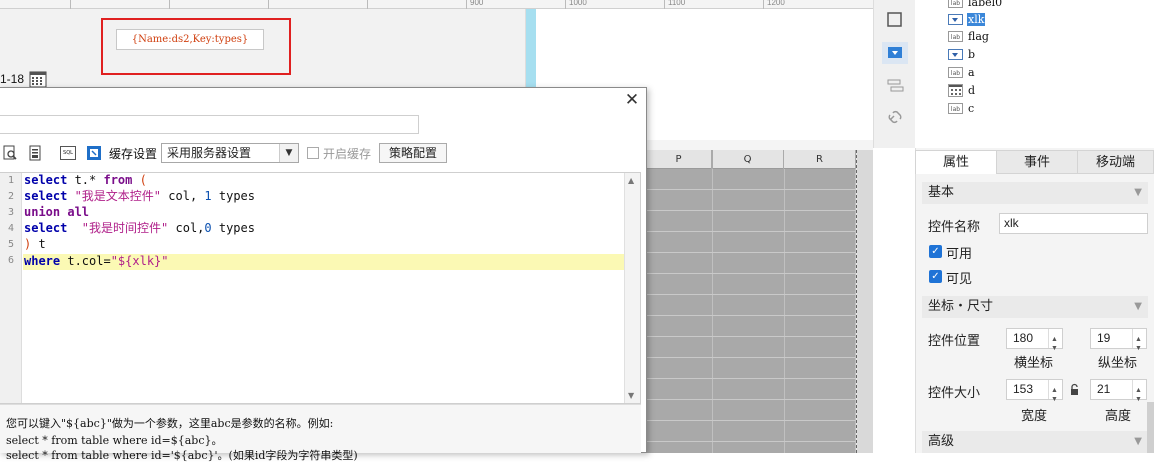 This screenshot has height=463, width=1154. What do you see at coordinates (94, 153) in the screenshot?
I see `stored-query-icon` at bounding box center [94, 153].